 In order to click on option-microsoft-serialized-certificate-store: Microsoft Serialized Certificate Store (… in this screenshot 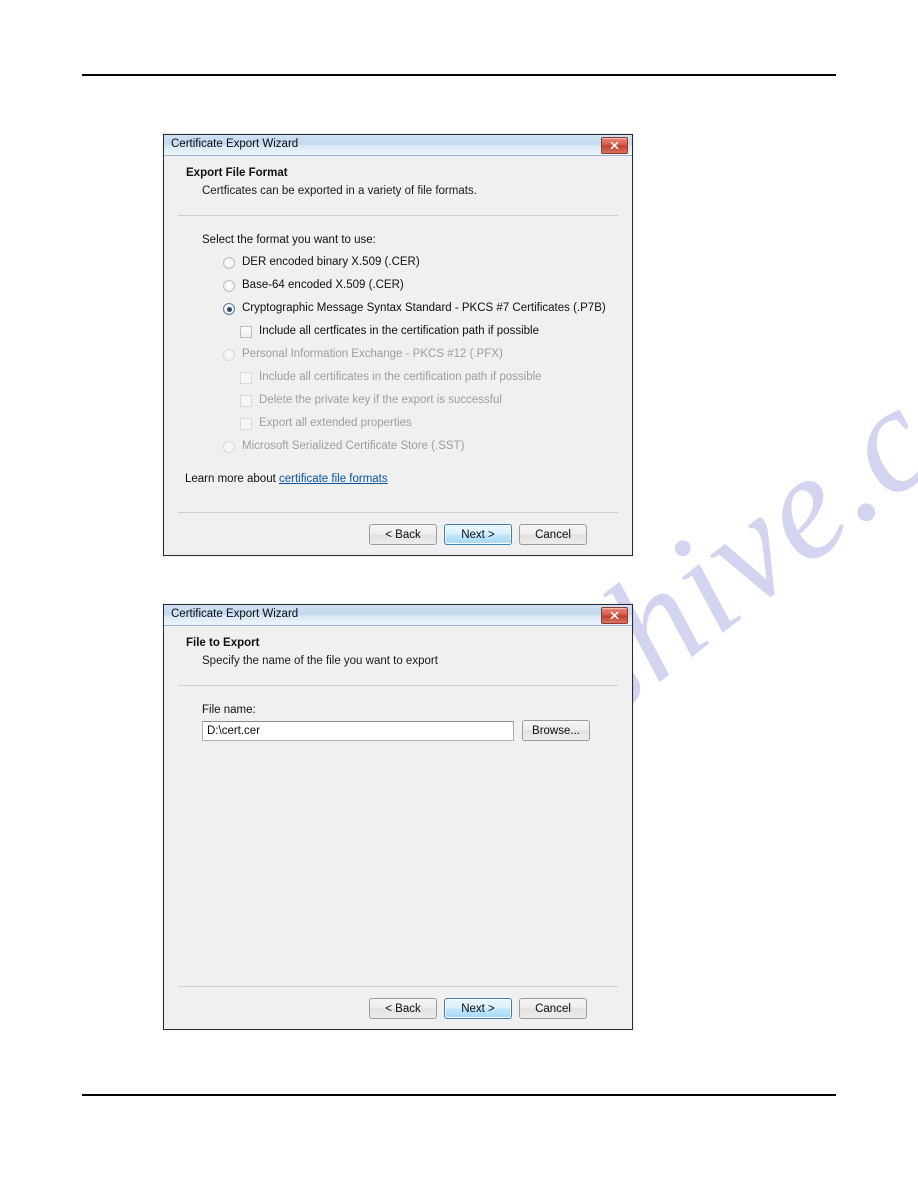, I will do `click(427, 447)`.